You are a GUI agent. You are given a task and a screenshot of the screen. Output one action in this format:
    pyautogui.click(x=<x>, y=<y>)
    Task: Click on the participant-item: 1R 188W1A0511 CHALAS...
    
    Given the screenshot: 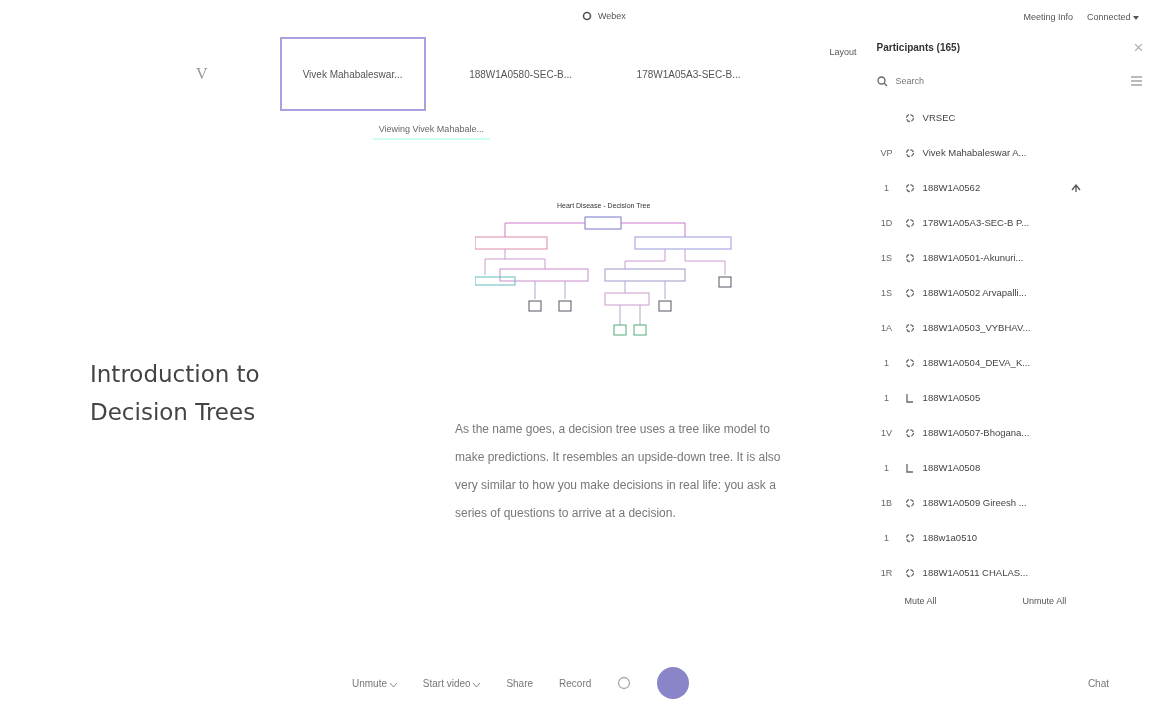 What is the action you would take?
    pyautogui.click(x=1009, y=572)
    